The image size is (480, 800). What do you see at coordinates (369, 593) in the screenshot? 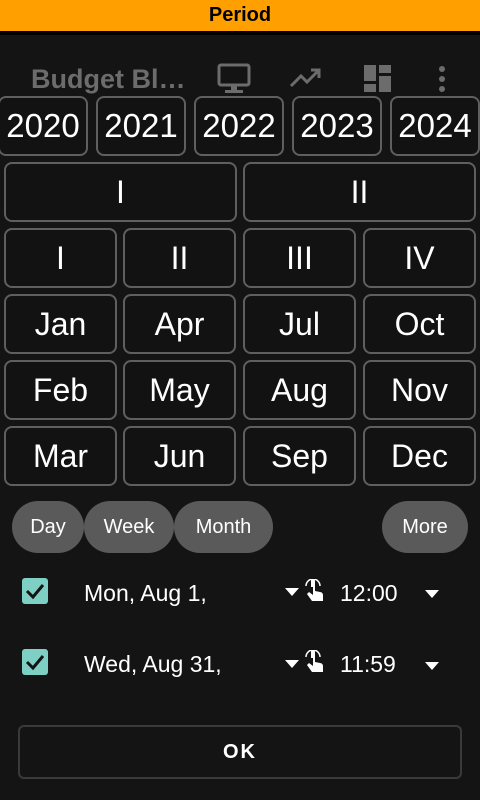
I see `start-time: 12:00` at bounding box center [369, 593].